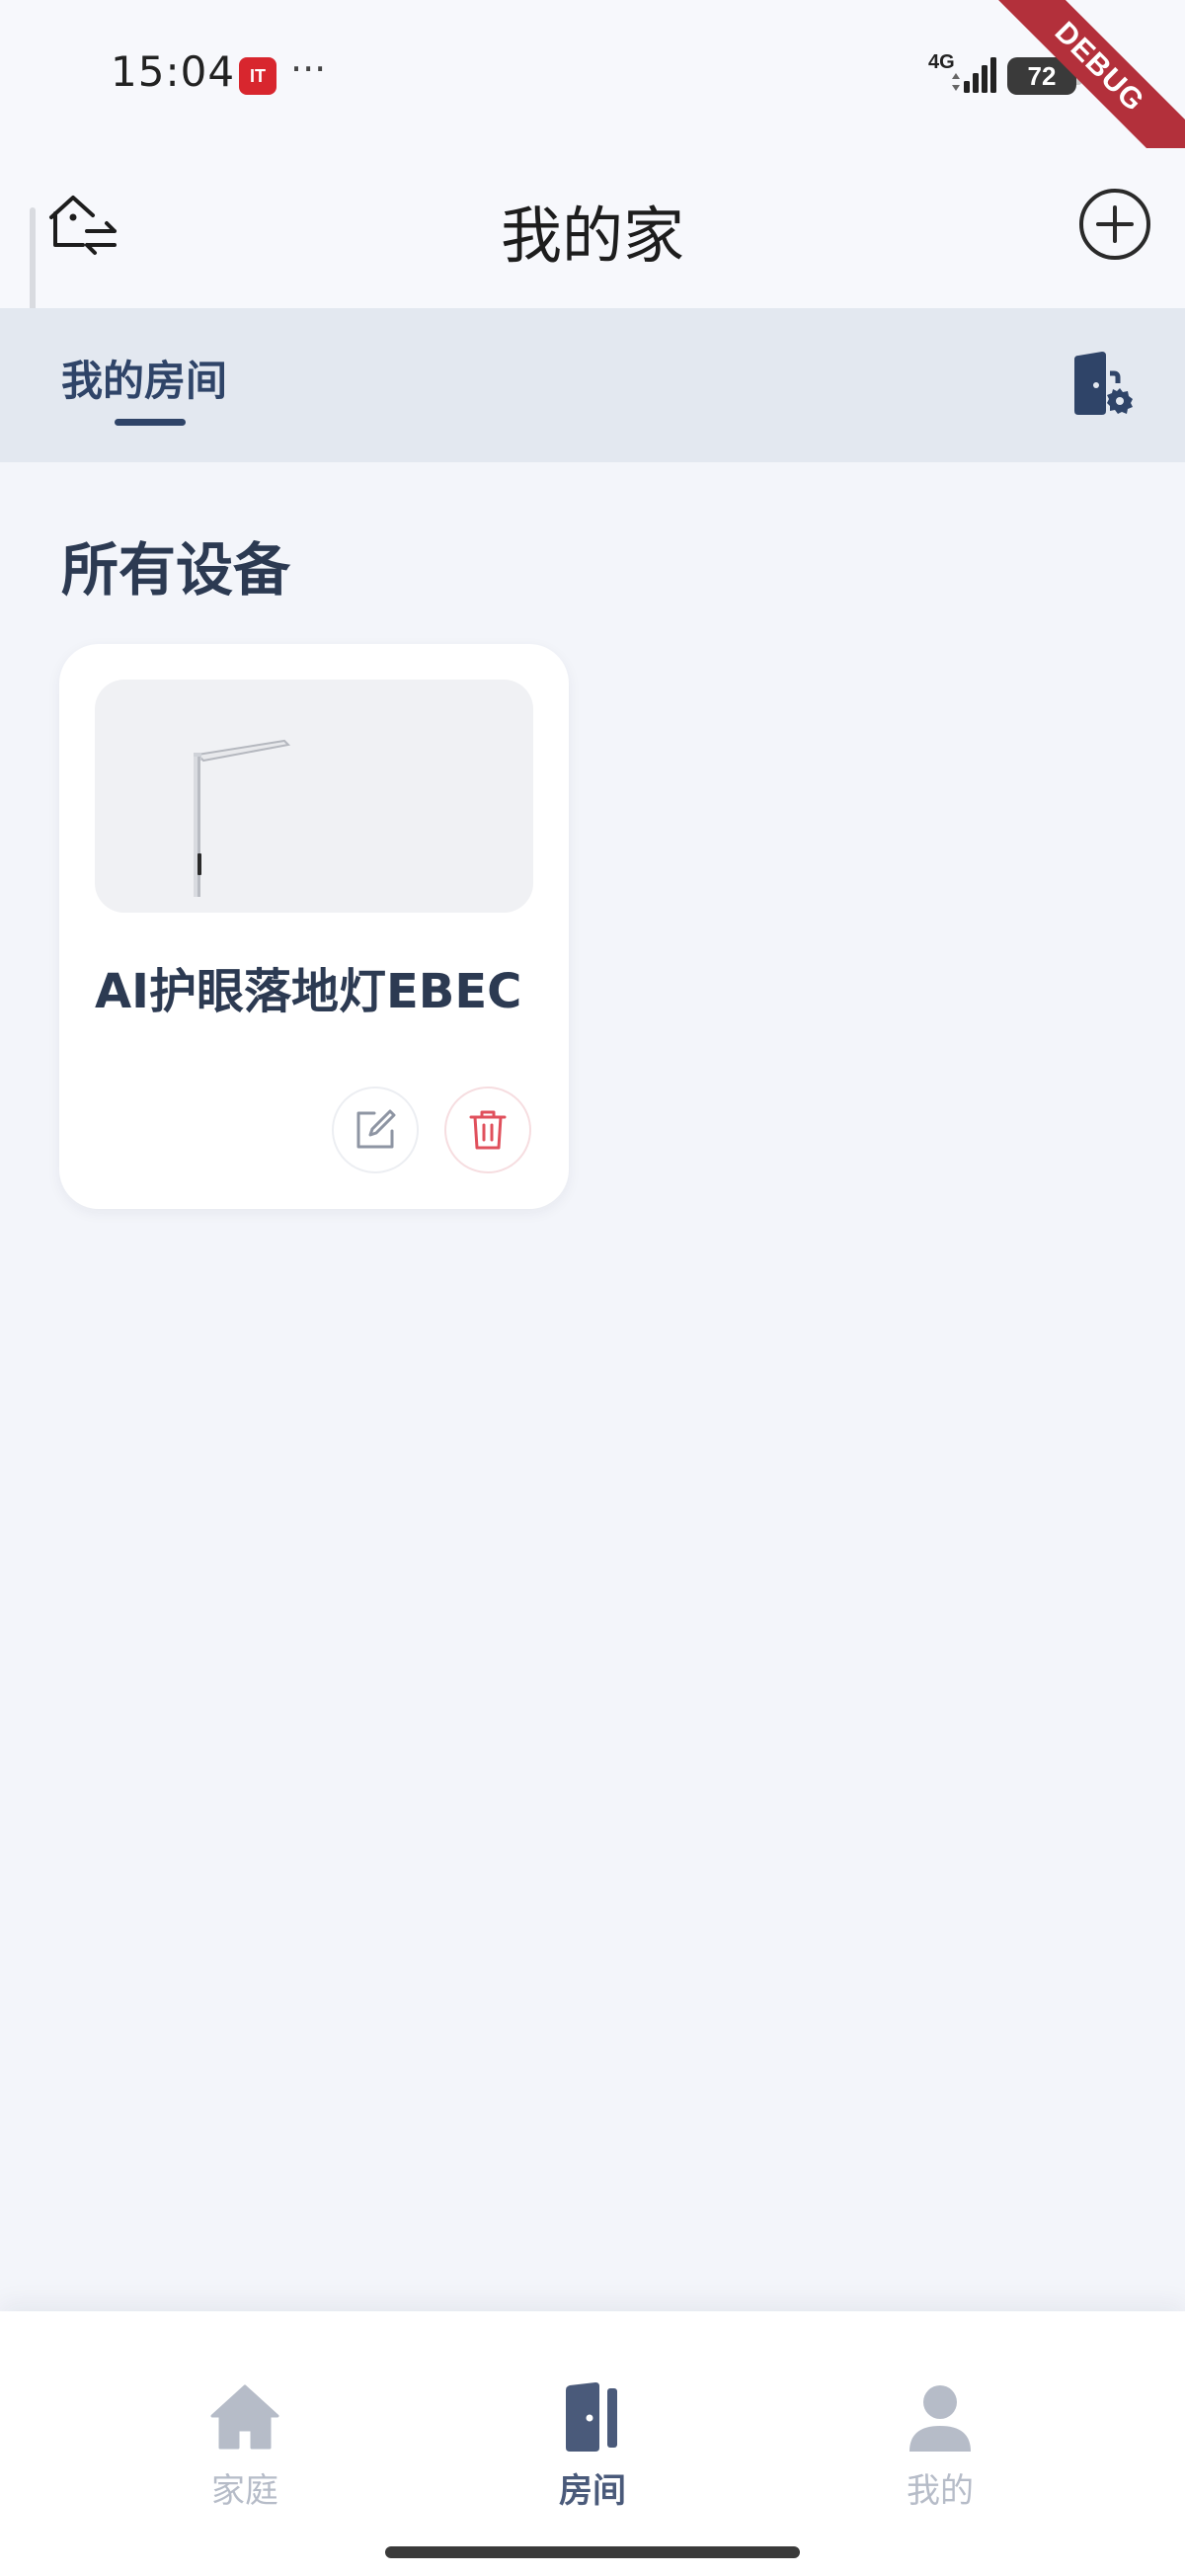 Image resolution: width=1185 pixels, height=2576 pixels. Describe the element at coordinates (258, 76) in the screenshot. I see `notification-app-icon: IT` at that location.